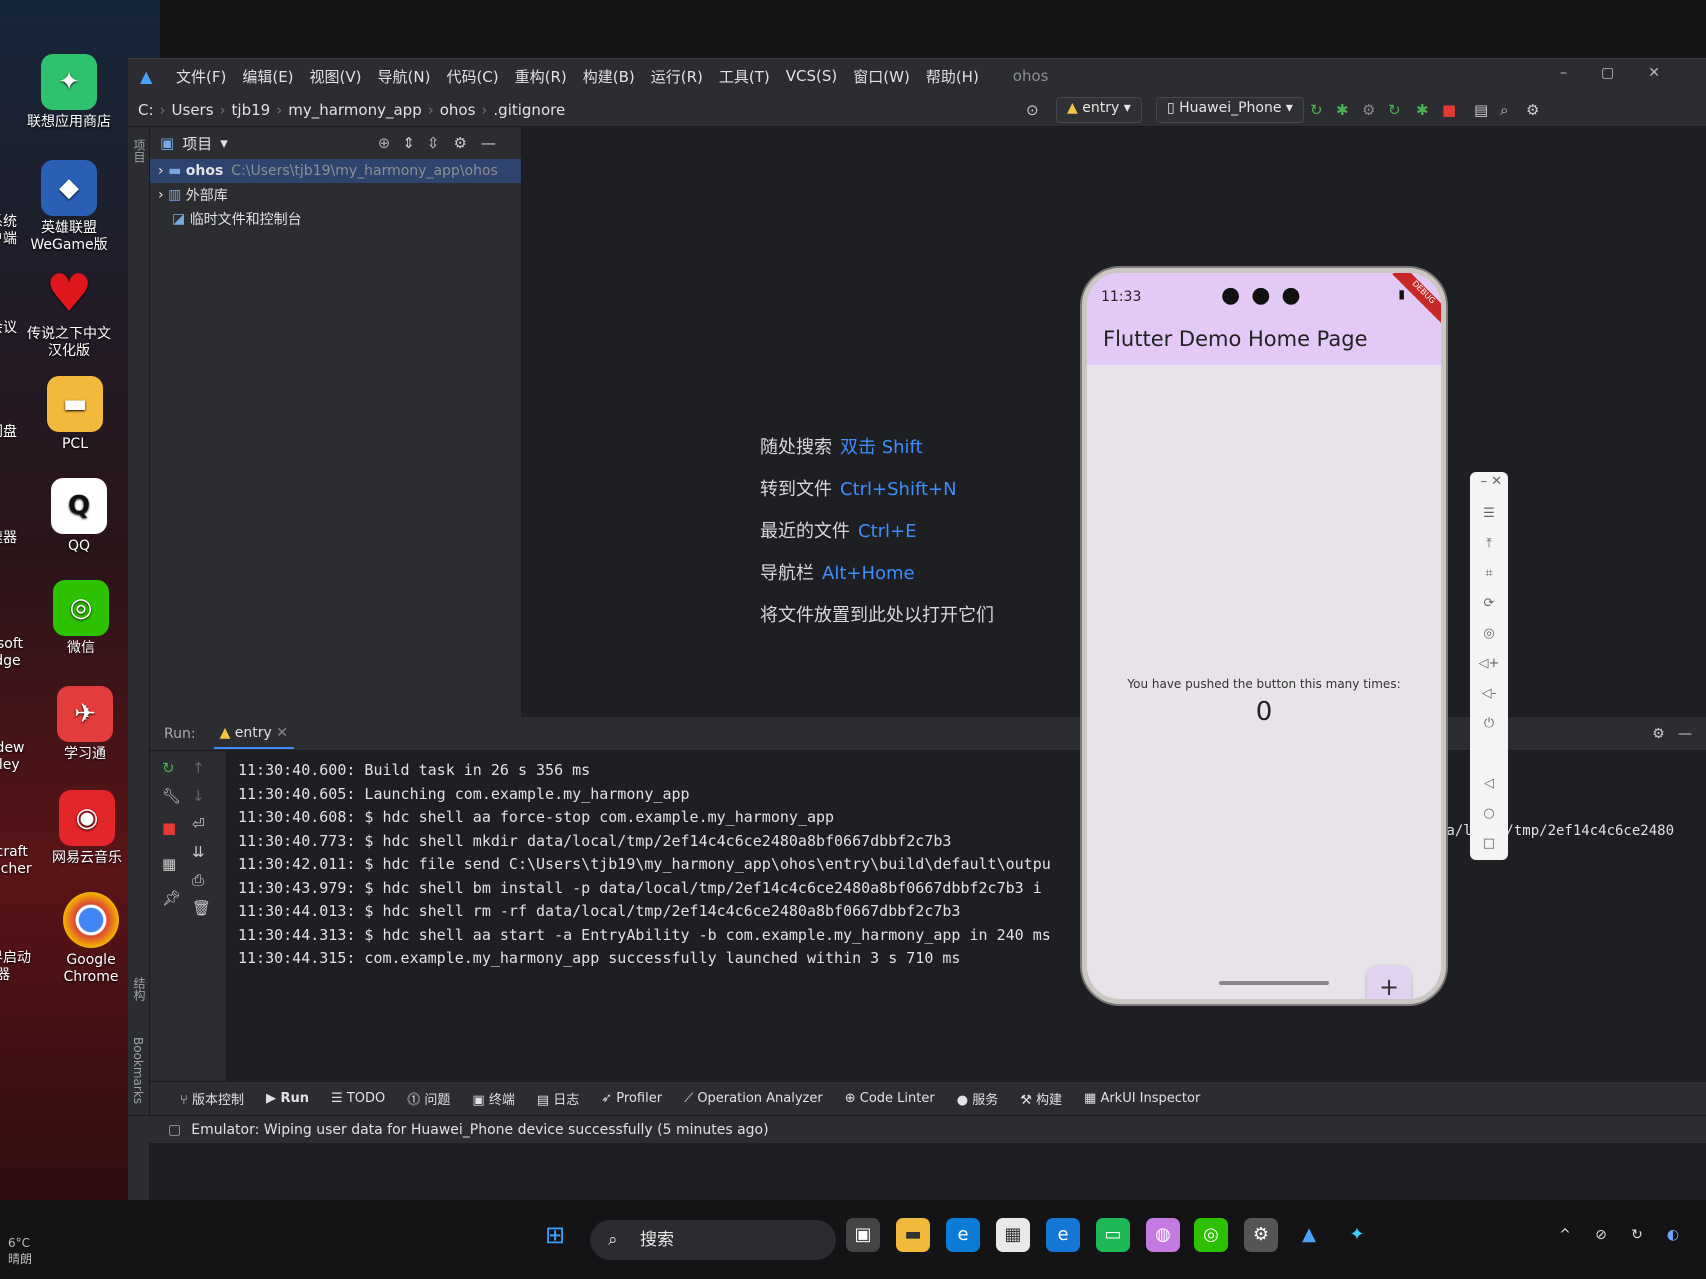 This screenshot has width=1706, height=1279. What do you see at coordinates (1422, 110) in the screenshot?
I see `bug-reload-icon: ✱` at bounding box center [1422, 110].